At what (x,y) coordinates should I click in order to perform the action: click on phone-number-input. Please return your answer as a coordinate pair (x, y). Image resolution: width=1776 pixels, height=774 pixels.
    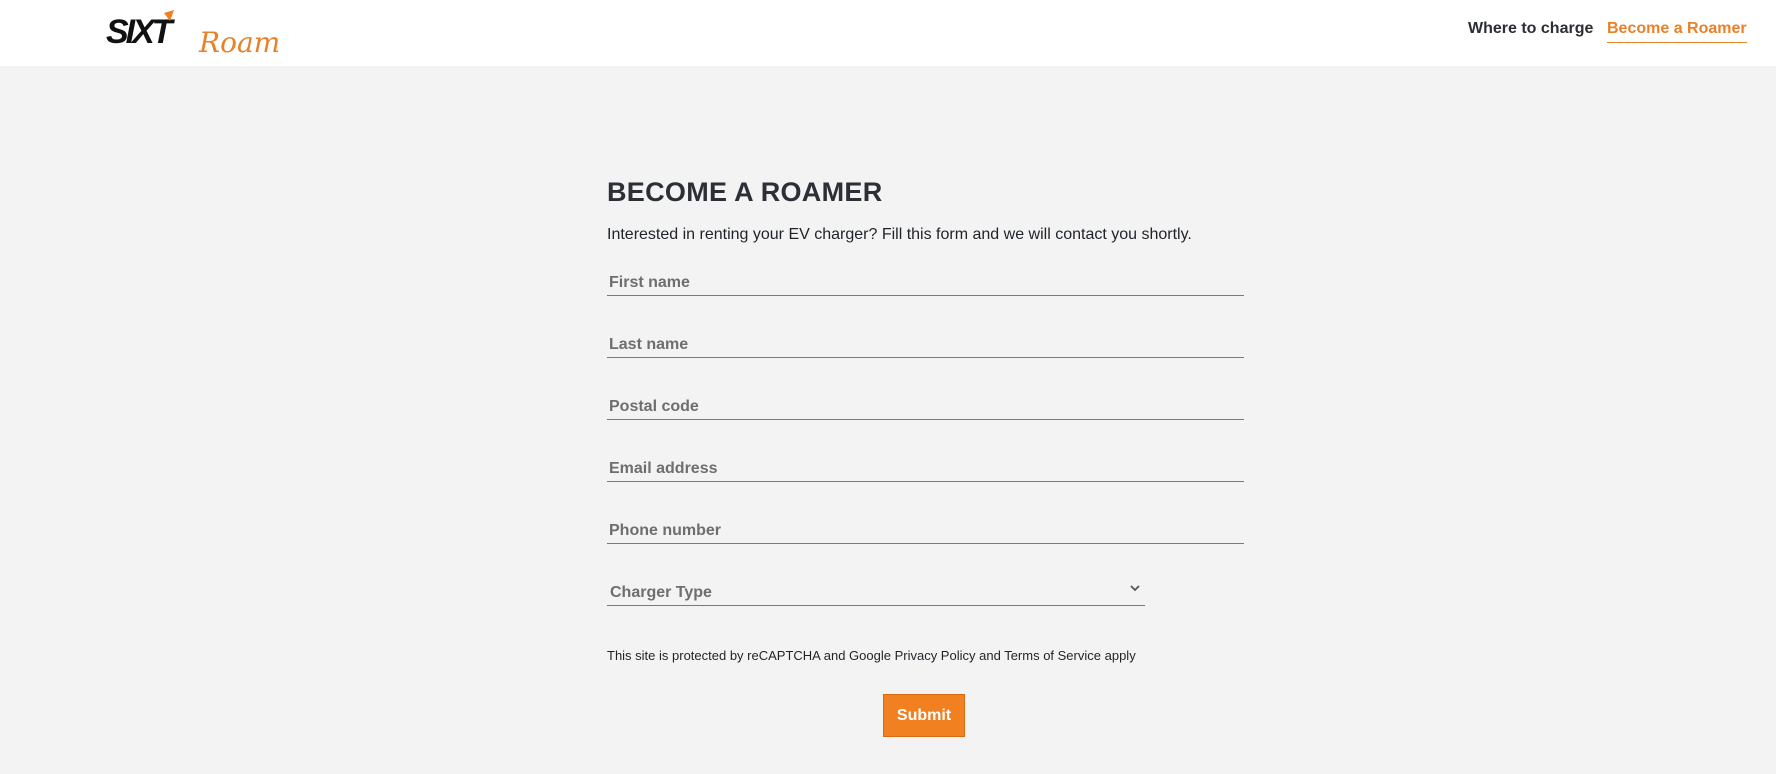
    Looking at the image, I should click on (925, 531).